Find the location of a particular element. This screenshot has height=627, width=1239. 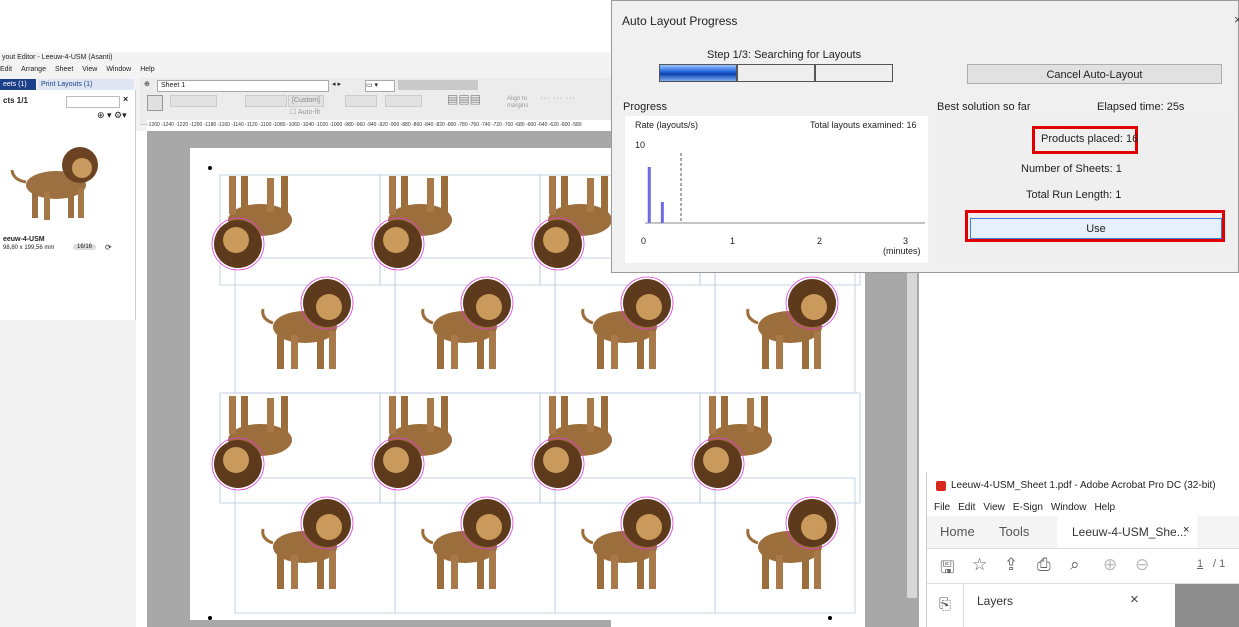

product-size: 98,80 x 199,56 mm is located at coordinates (29, 248).